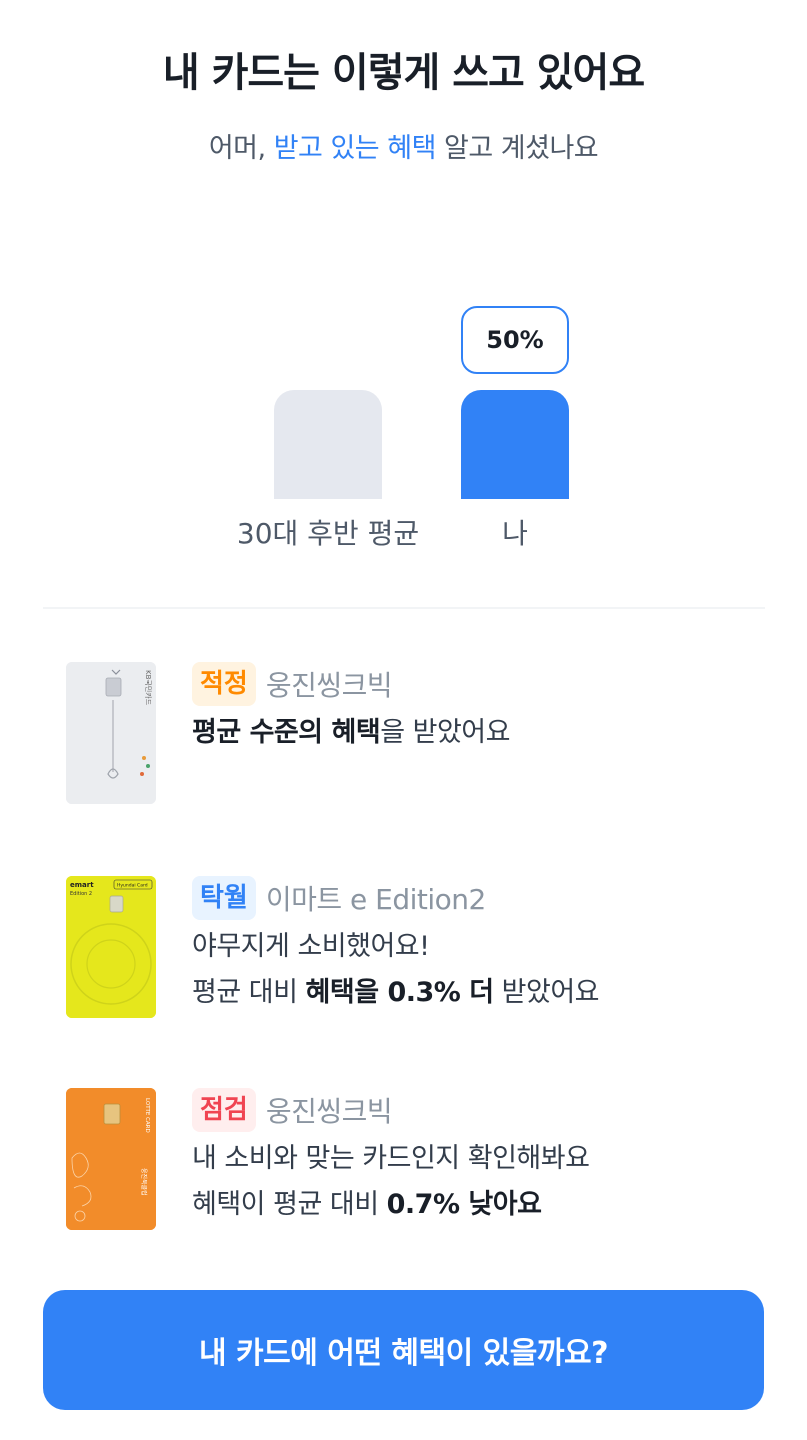  I want to click on emart-card-tag-text: Hyundai Card, so click(132, 886).